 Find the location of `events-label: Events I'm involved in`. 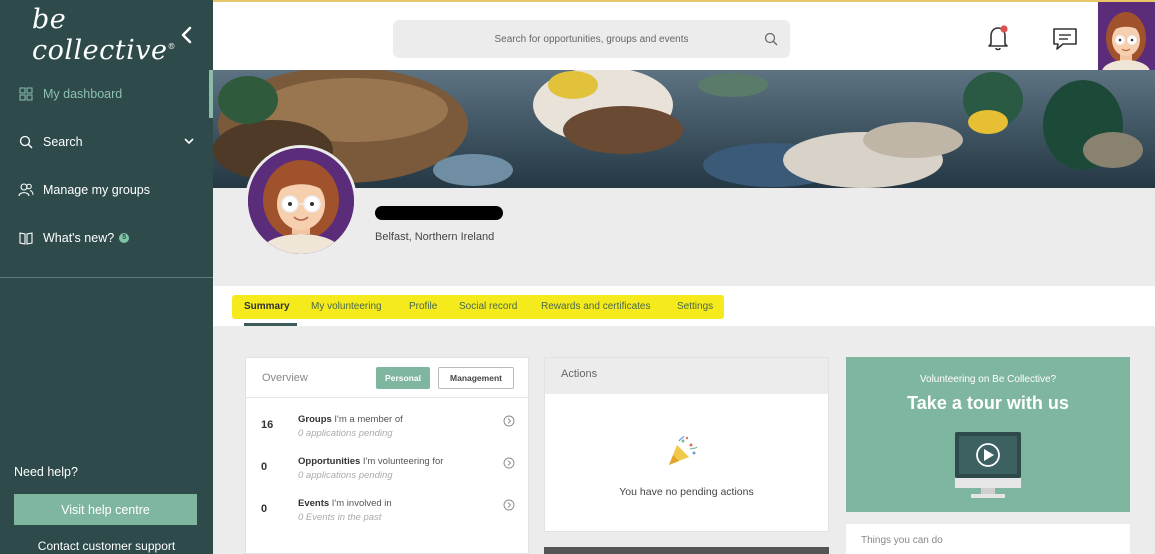

events-label: Events I'm involved in is located at coordinates (345, 503).